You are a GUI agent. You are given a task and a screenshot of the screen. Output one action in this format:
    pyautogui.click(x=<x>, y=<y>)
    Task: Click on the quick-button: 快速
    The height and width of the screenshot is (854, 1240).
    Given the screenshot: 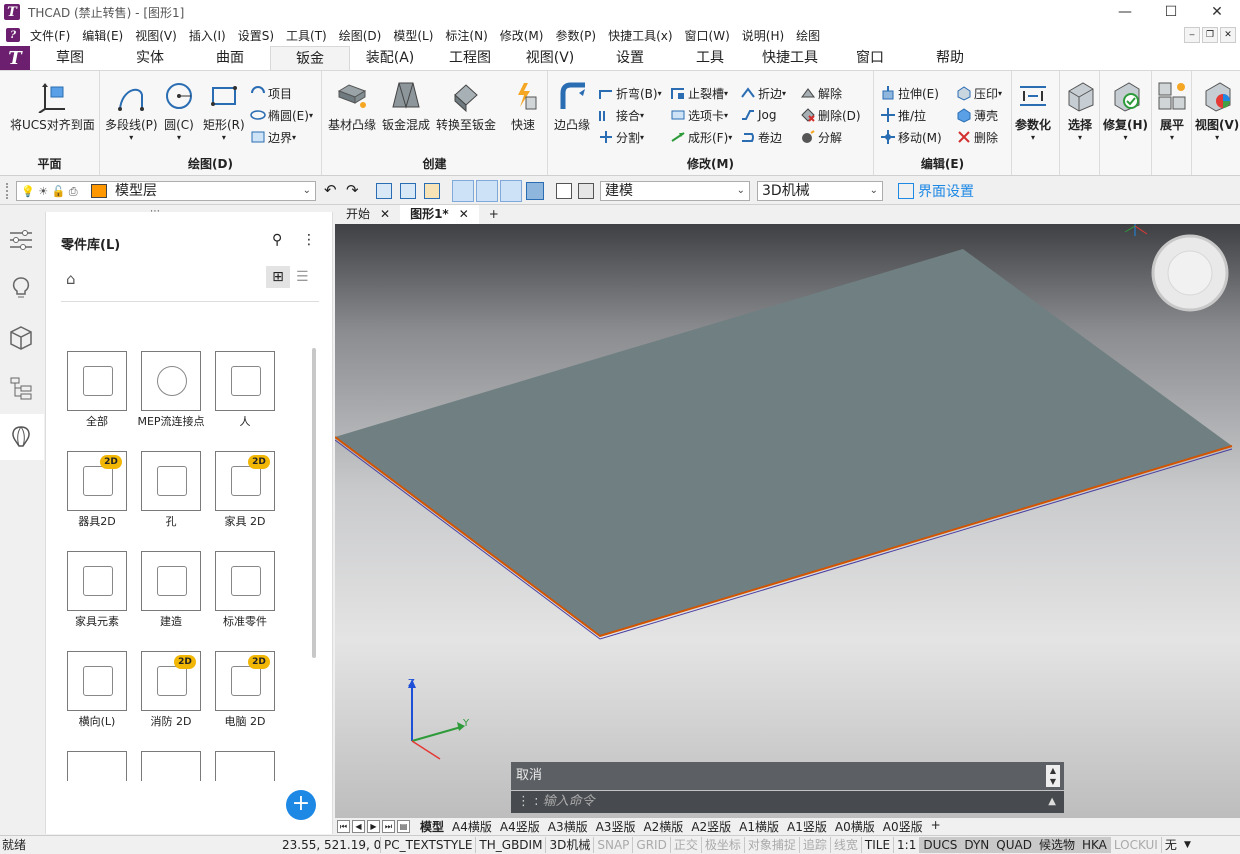 What is the action you would take?
    pyautogui.click(x=523, y=106)
    